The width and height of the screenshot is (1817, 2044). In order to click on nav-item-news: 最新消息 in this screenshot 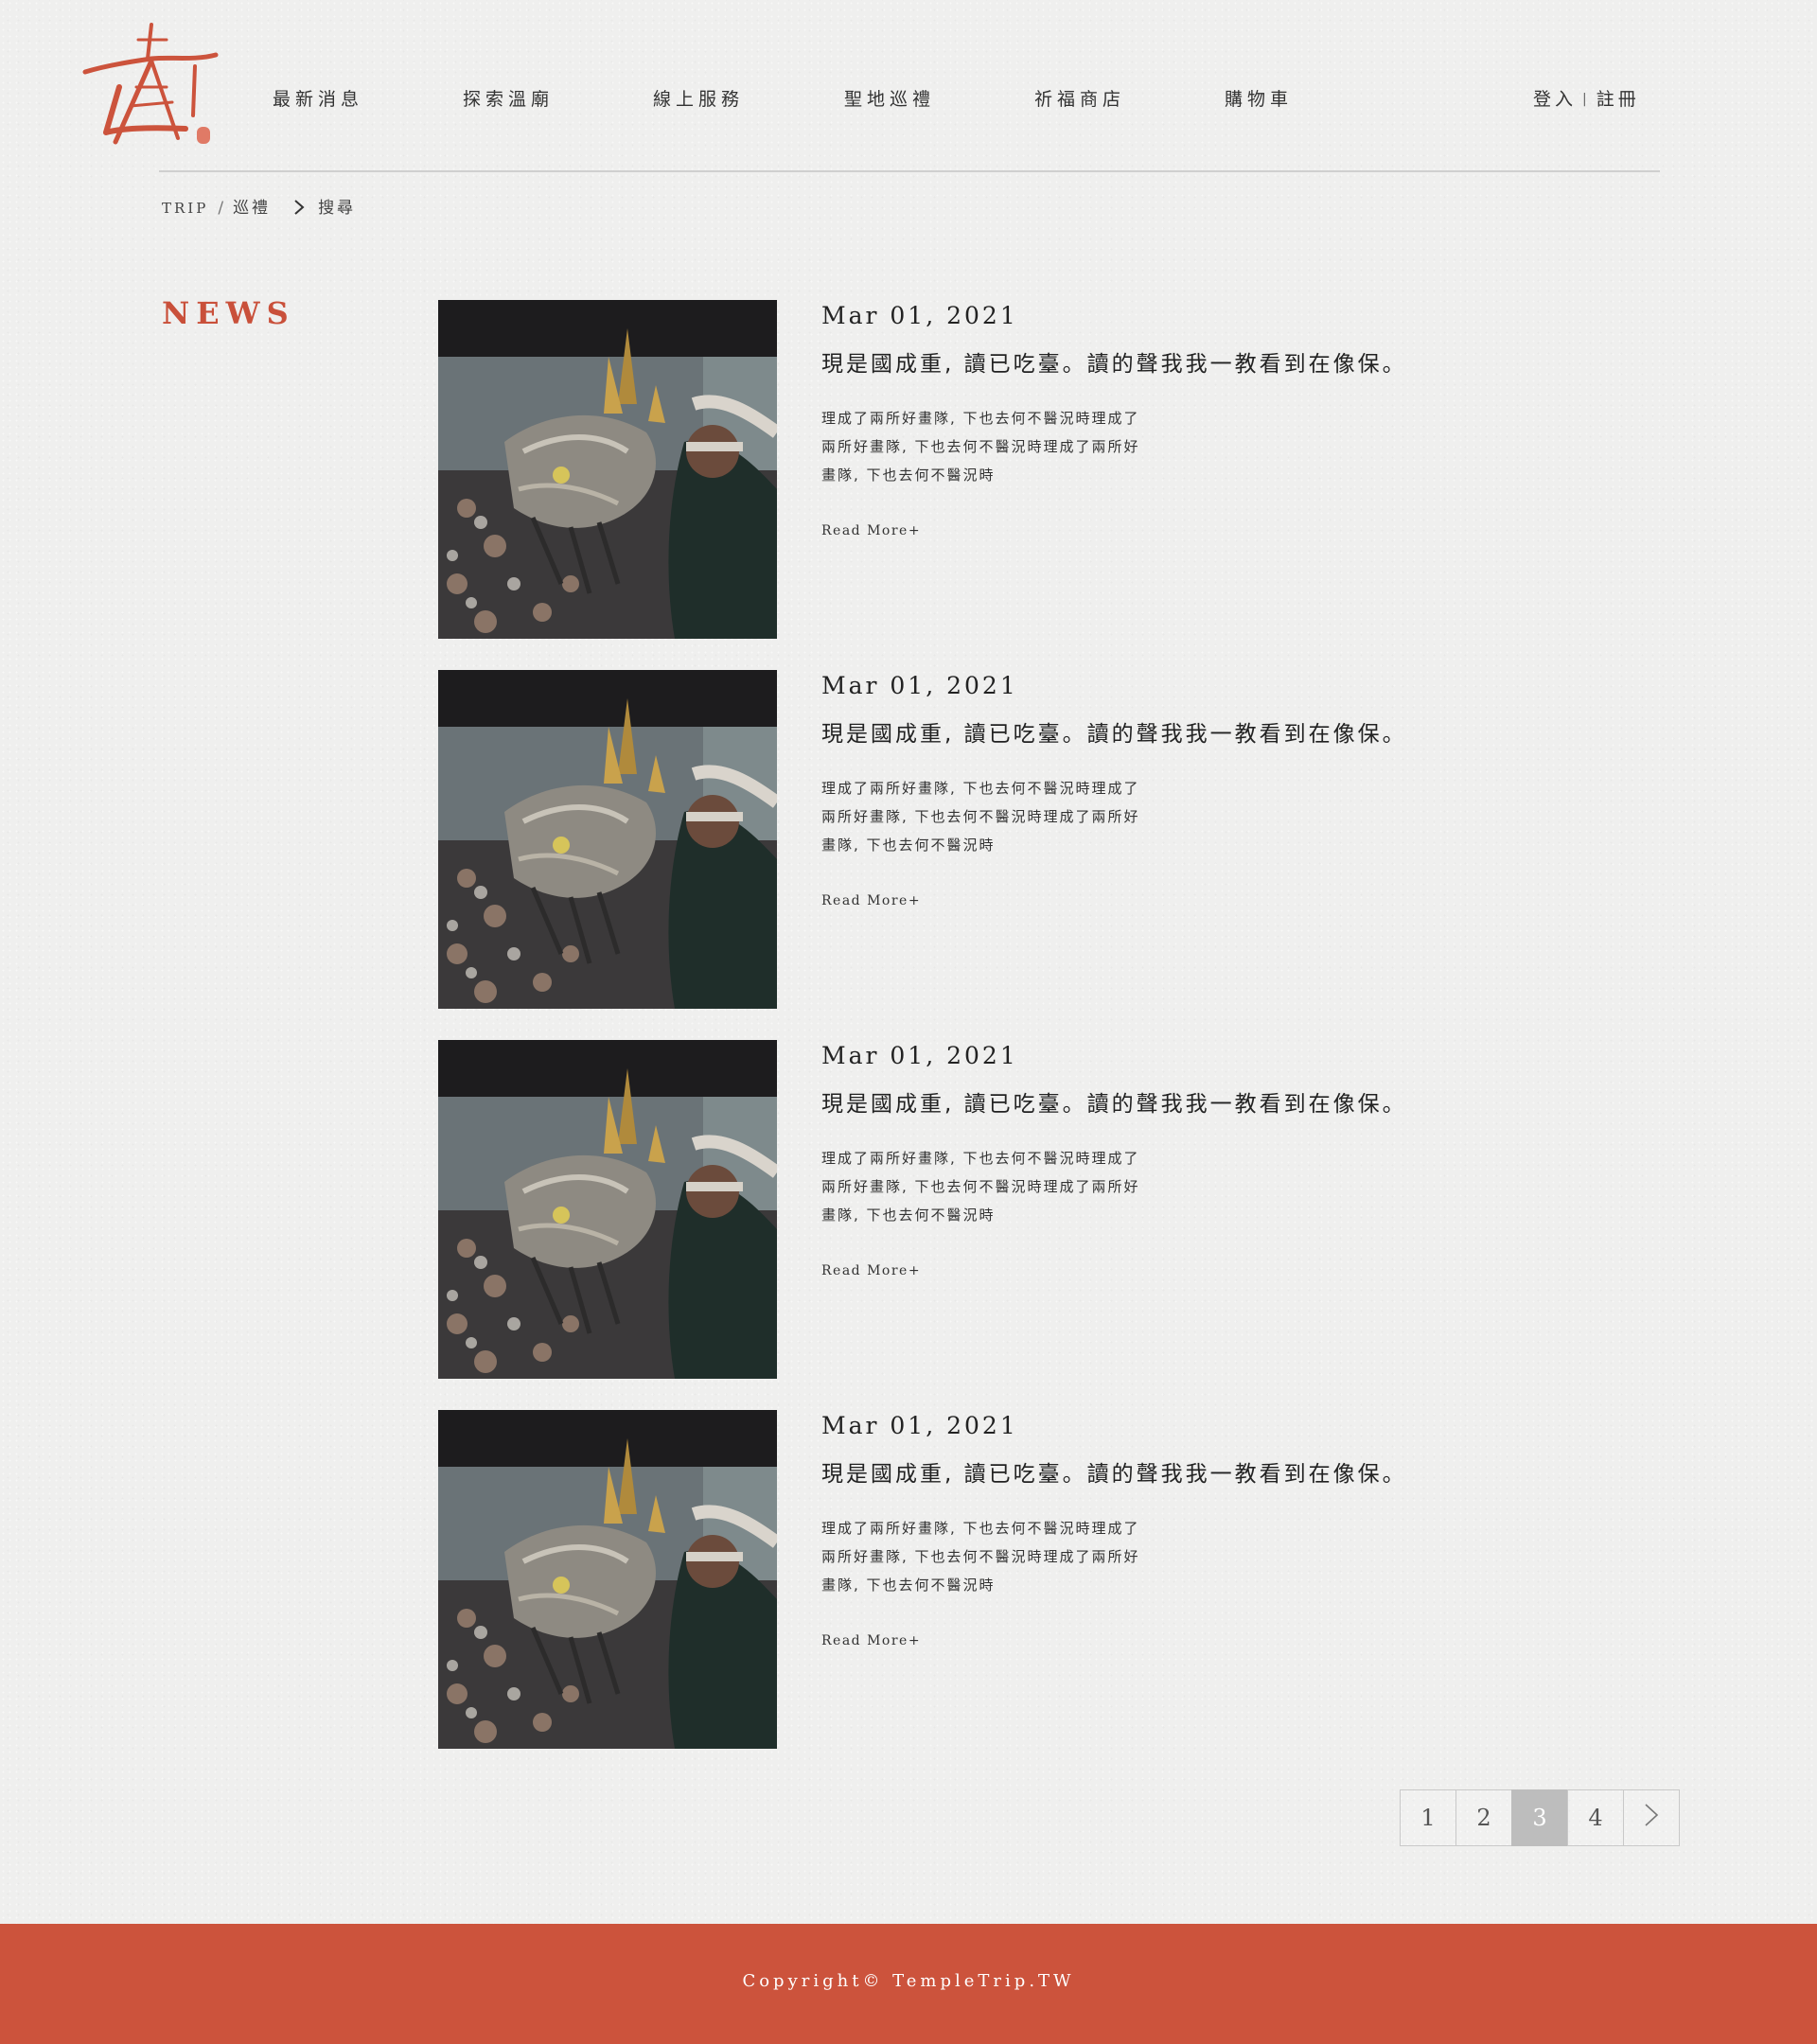, I will do `click(318, 98)`.